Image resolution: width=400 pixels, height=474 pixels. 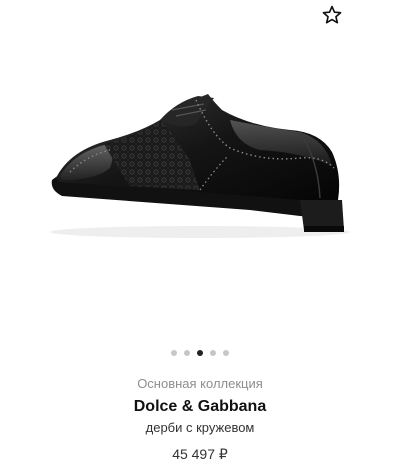 I want to click on collection-label: Основная коллекция, so click(x=200, y=383).